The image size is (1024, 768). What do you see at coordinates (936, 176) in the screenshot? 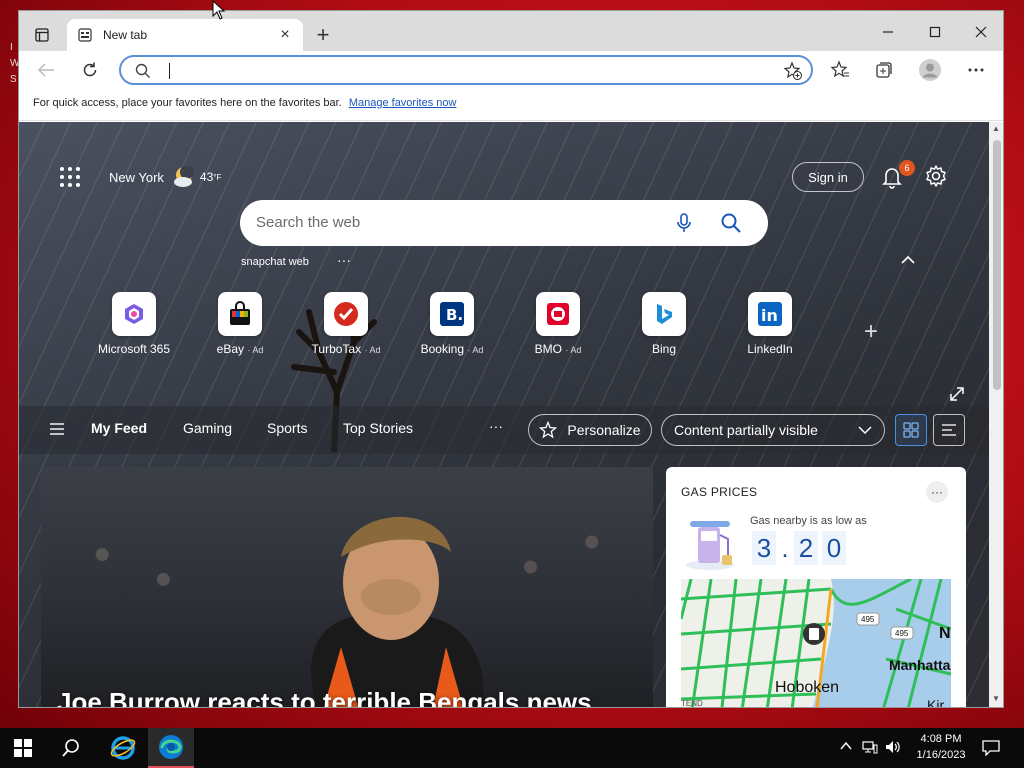
I see `page-settings-gear-icon` at bounding box center [936, 176].